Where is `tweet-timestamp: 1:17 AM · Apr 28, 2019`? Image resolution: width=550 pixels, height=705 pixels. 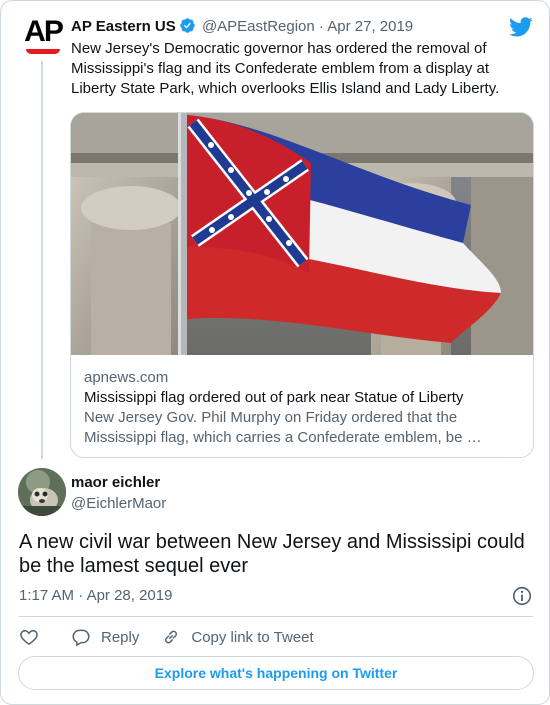 tweet-timestamp: 1:17 AM · Apr 28, 2019 is located at coordinates (95, 596).